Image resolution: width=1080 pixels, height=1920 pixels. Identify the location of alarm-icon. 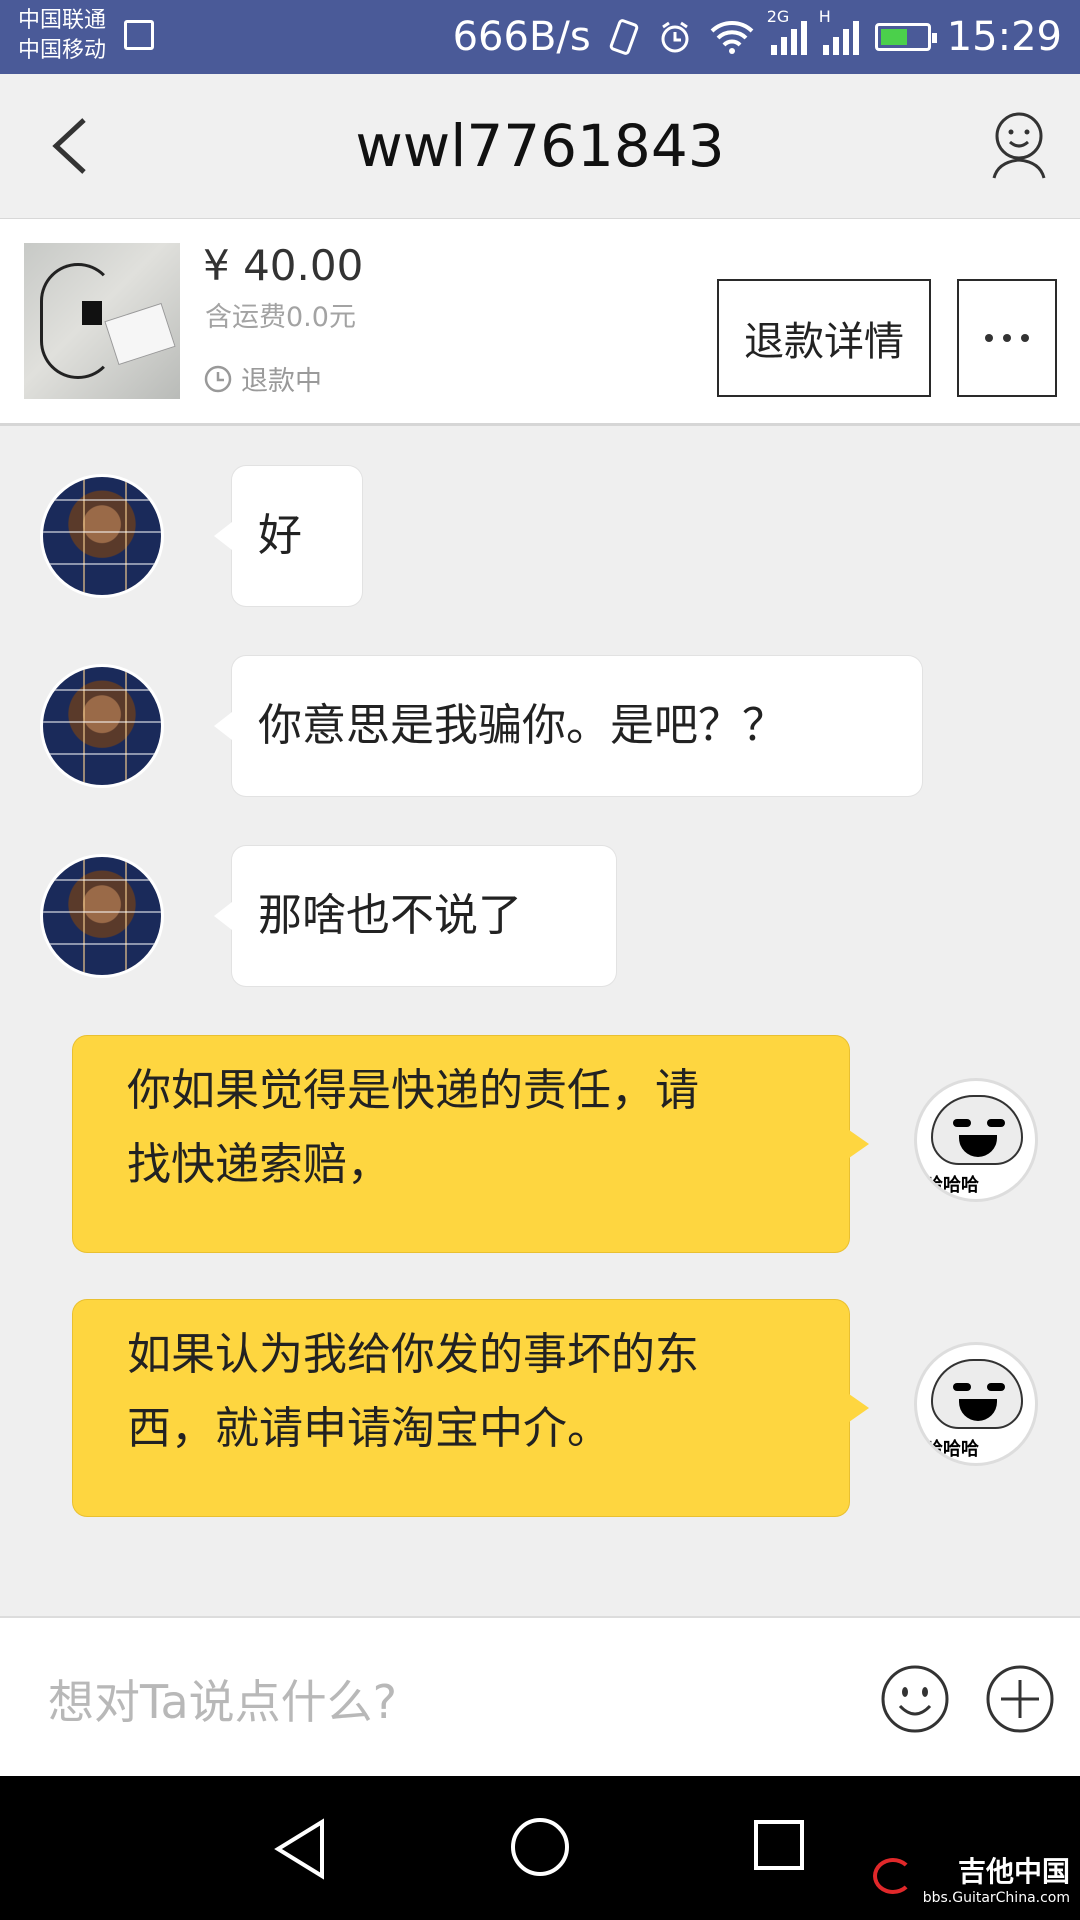
(675, 37).